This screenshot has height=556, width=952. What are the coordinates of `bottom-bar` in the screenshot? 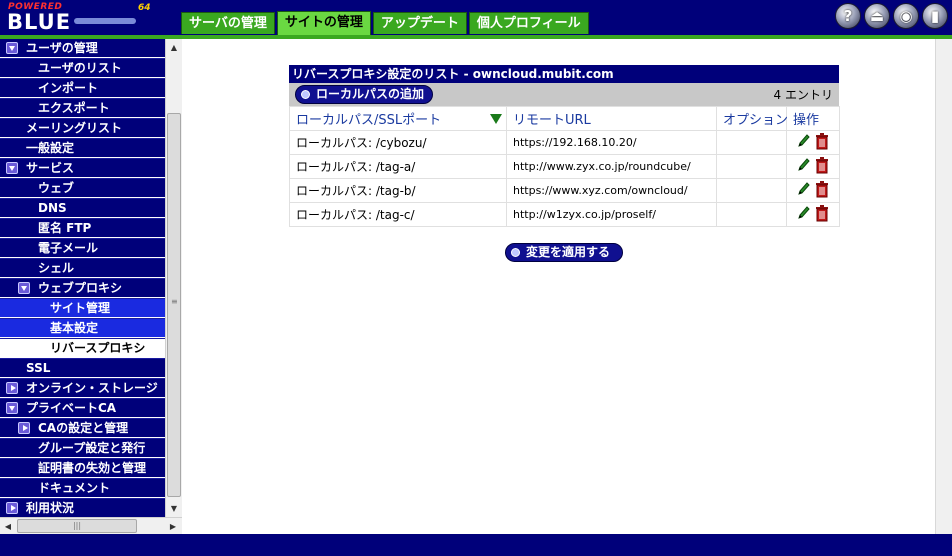 It's located at (476, 545).